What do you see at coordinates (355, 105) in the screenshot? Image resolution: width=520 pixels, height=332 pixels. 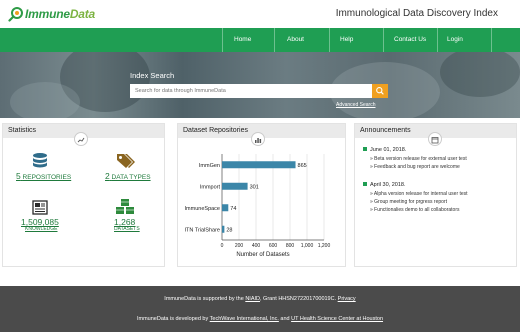 I see `advanced-search-link: Advanced Search` at bounding box center [355, 105].